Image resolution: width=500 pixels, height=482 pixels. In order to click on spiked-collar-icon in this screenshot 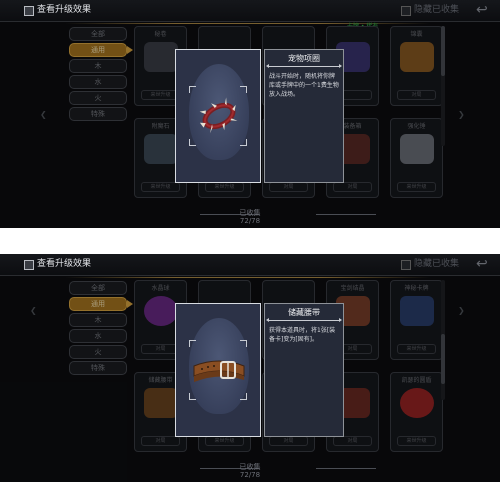, I will do `click(218, 115)`.